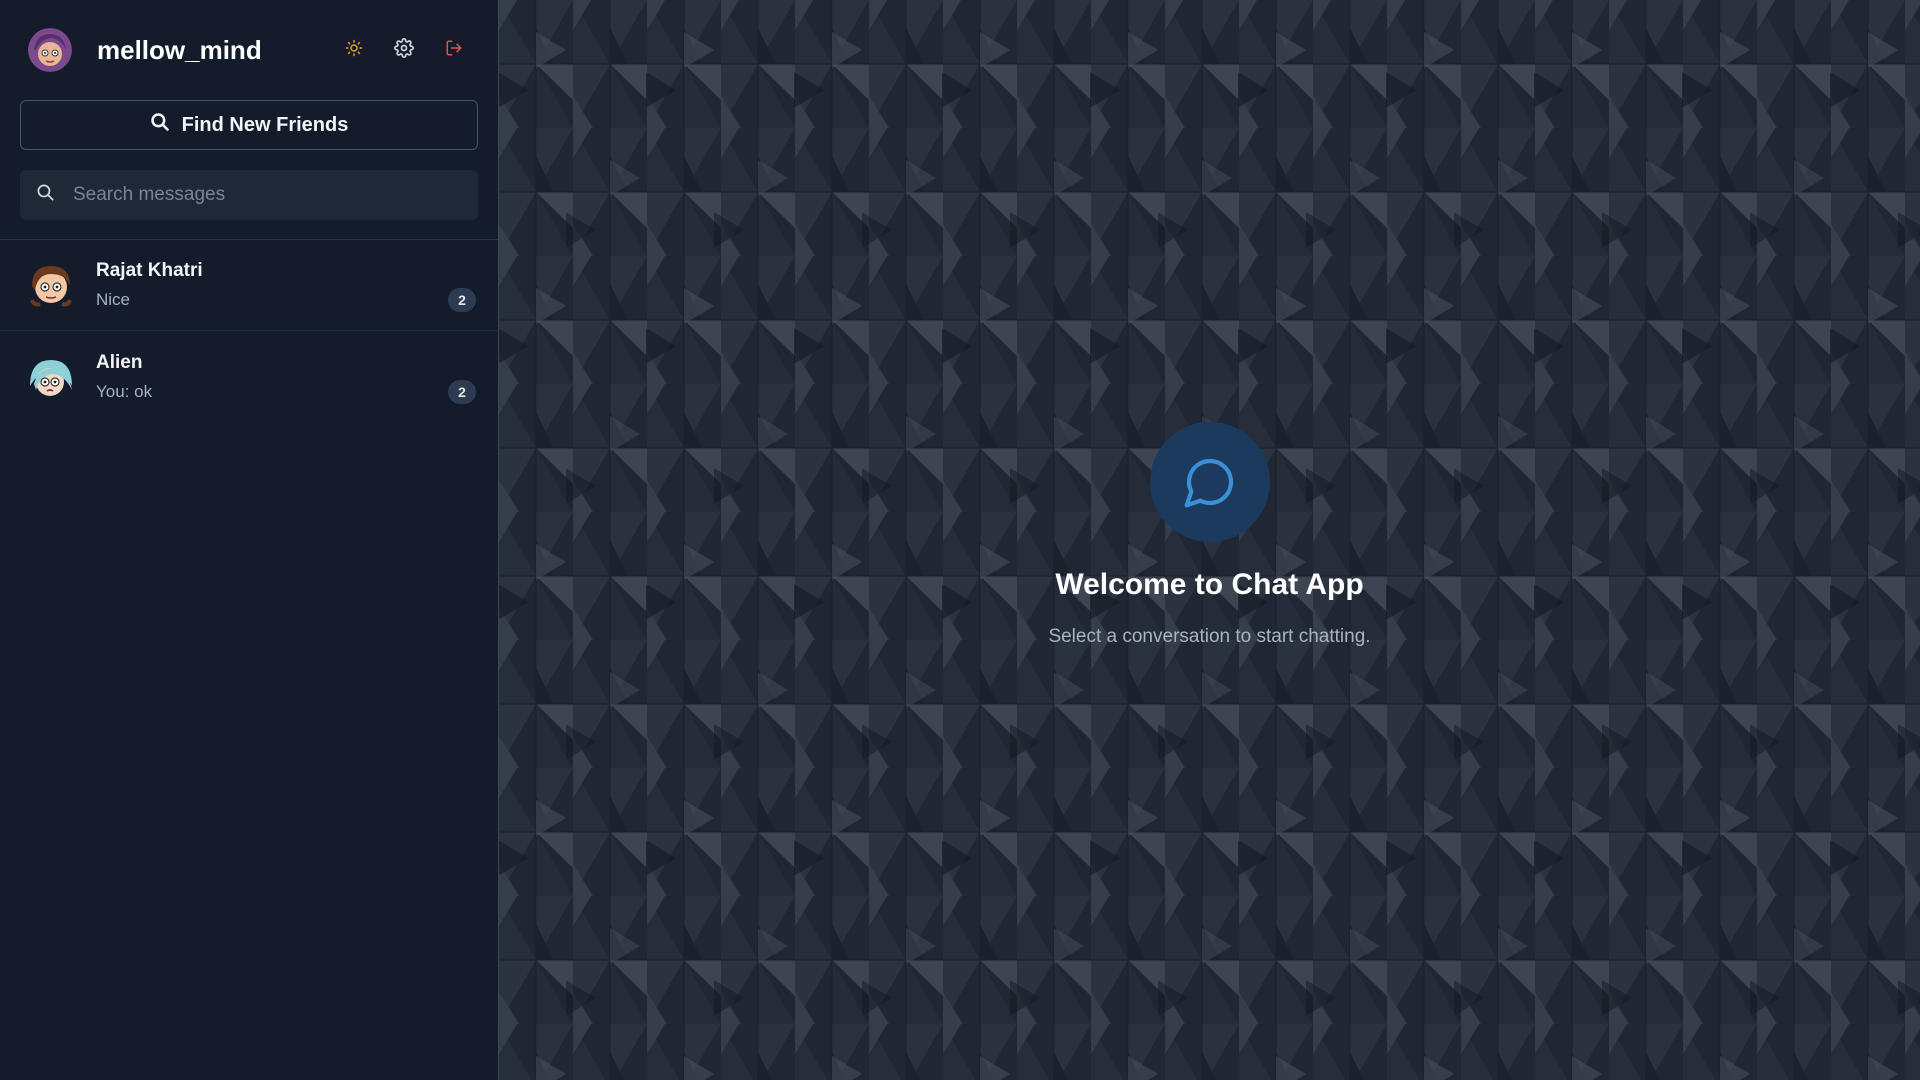  I want to click on settings-button, so click(404, 50).